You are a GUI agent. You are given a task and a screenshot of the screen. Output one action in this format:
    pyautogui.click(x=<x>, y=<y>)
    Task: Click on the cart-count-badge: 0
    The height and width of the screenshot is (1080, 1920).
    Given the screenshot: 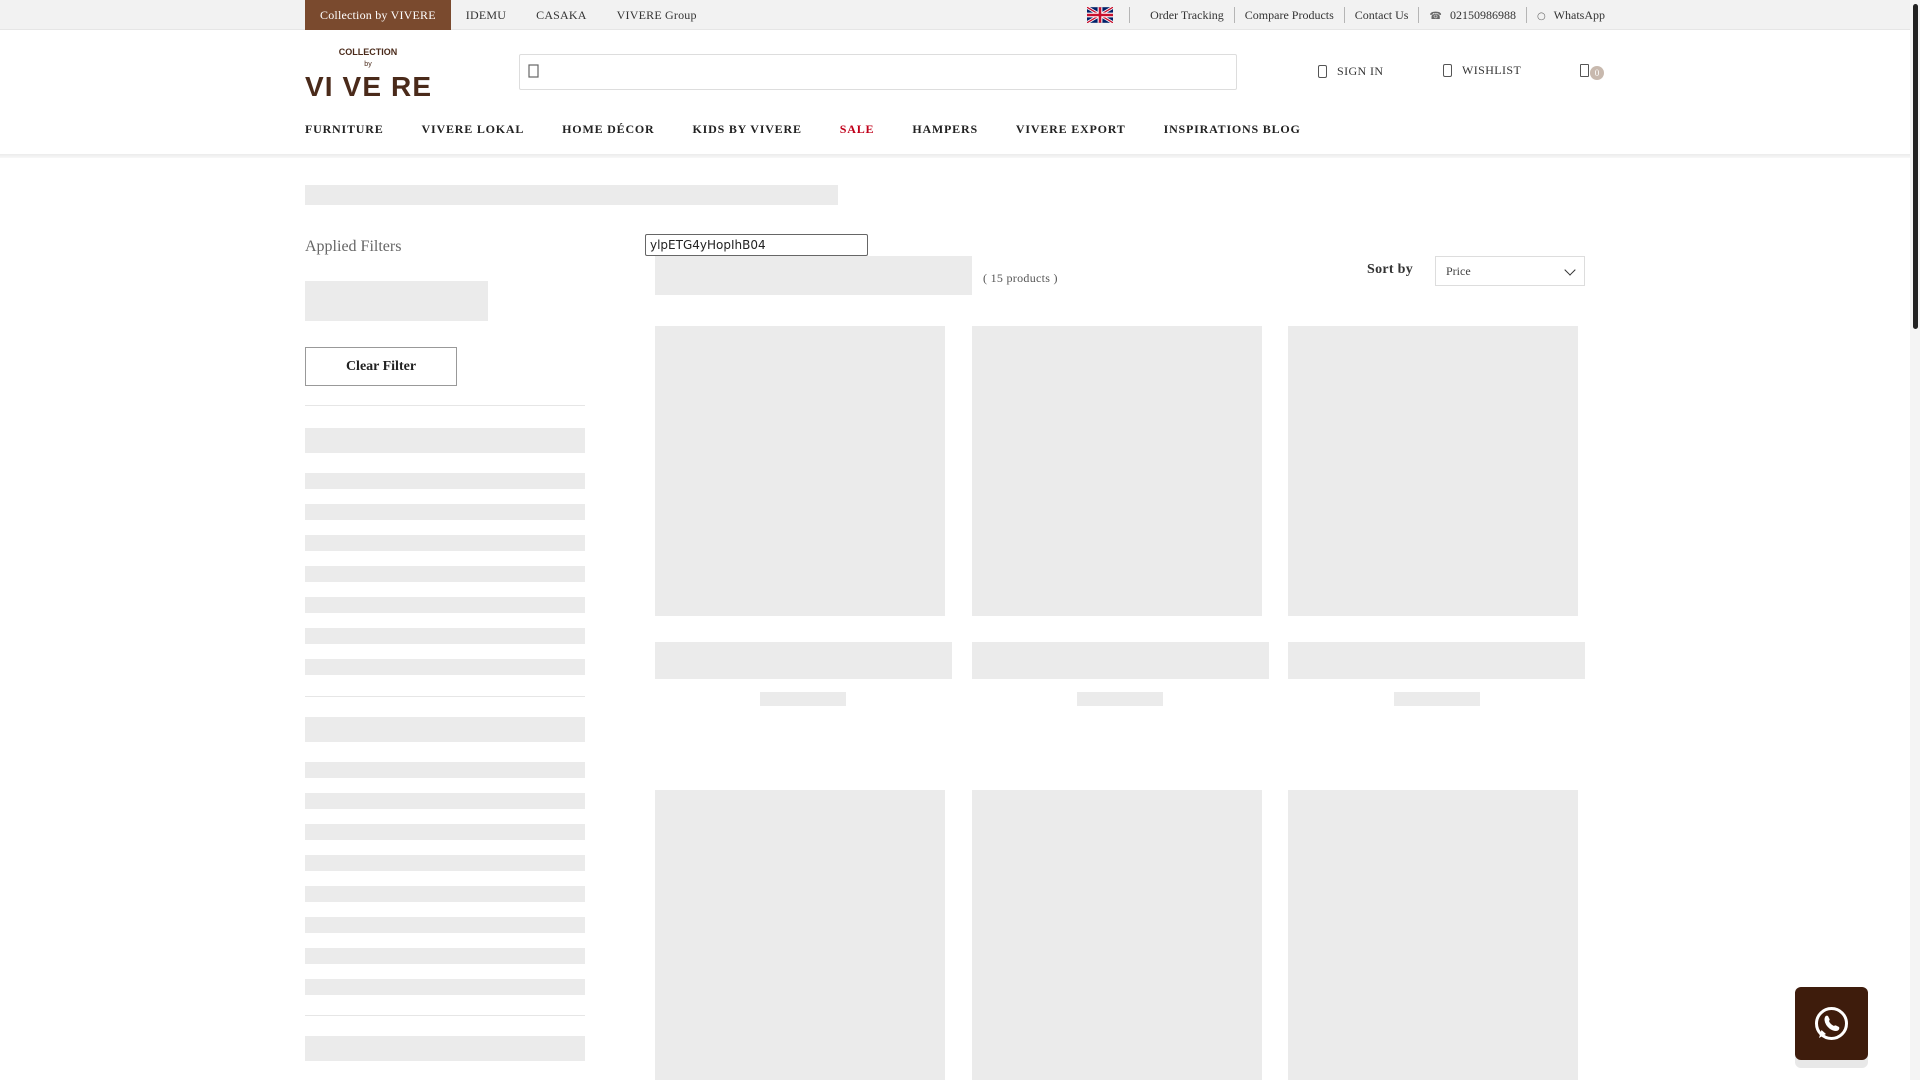 What is the action you would take?
    pyautogui.click(x=1597, y=73)
    